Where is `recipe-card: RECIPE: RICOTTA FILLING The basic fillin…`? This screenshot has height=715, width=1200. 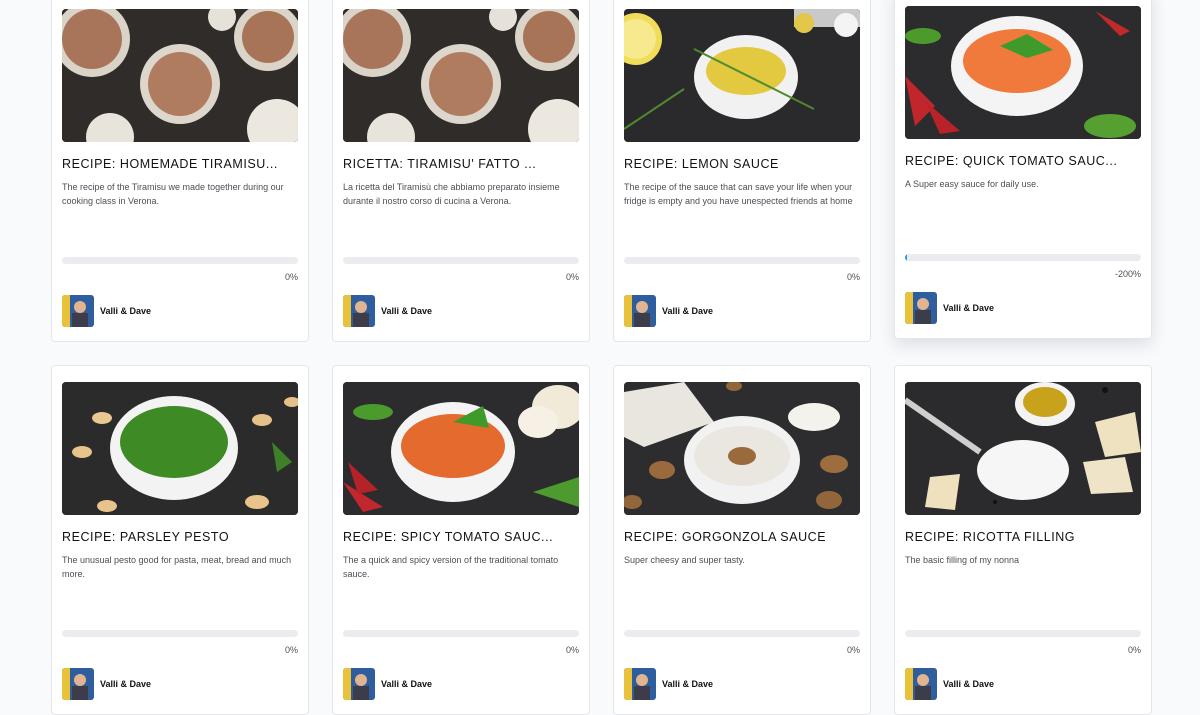
recipe-card: RECIPE: RICOTTA FILLING The basic fillin… is located at coordinates (1023, 540).